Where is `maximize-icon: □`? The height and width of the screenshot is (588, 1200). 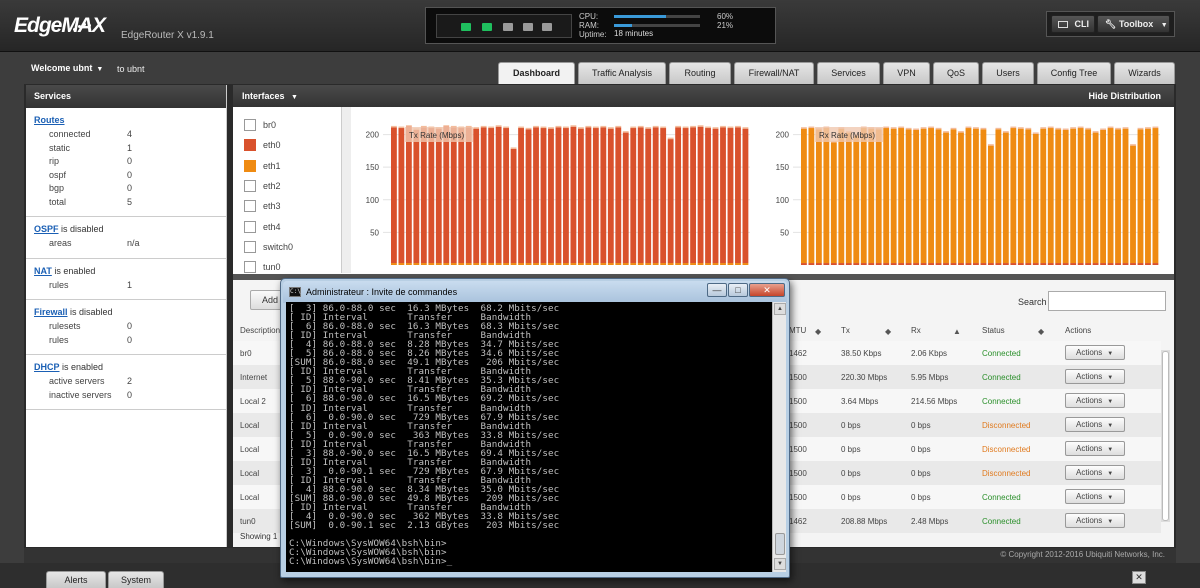
maximize-icon: □ is located at coordinates (738, 290).